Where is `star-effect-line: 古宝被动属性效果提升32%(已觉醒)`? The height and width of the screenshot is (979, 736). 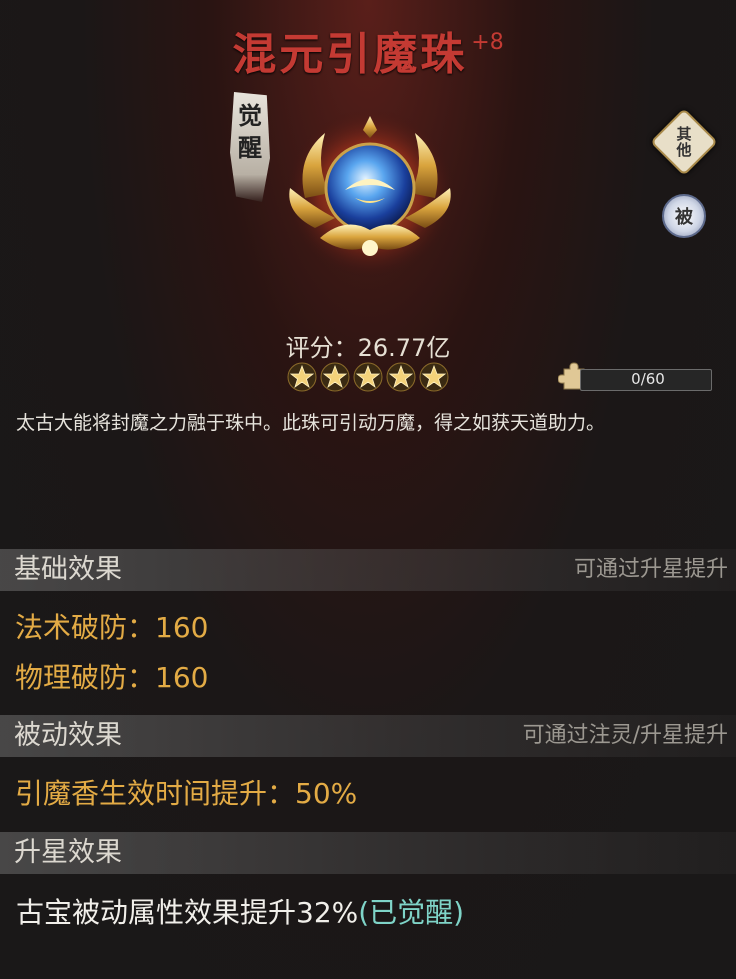 star-effect-line: 古宝被动属性效果提升32%(已觉醒) is located at coordinates (240, 911).